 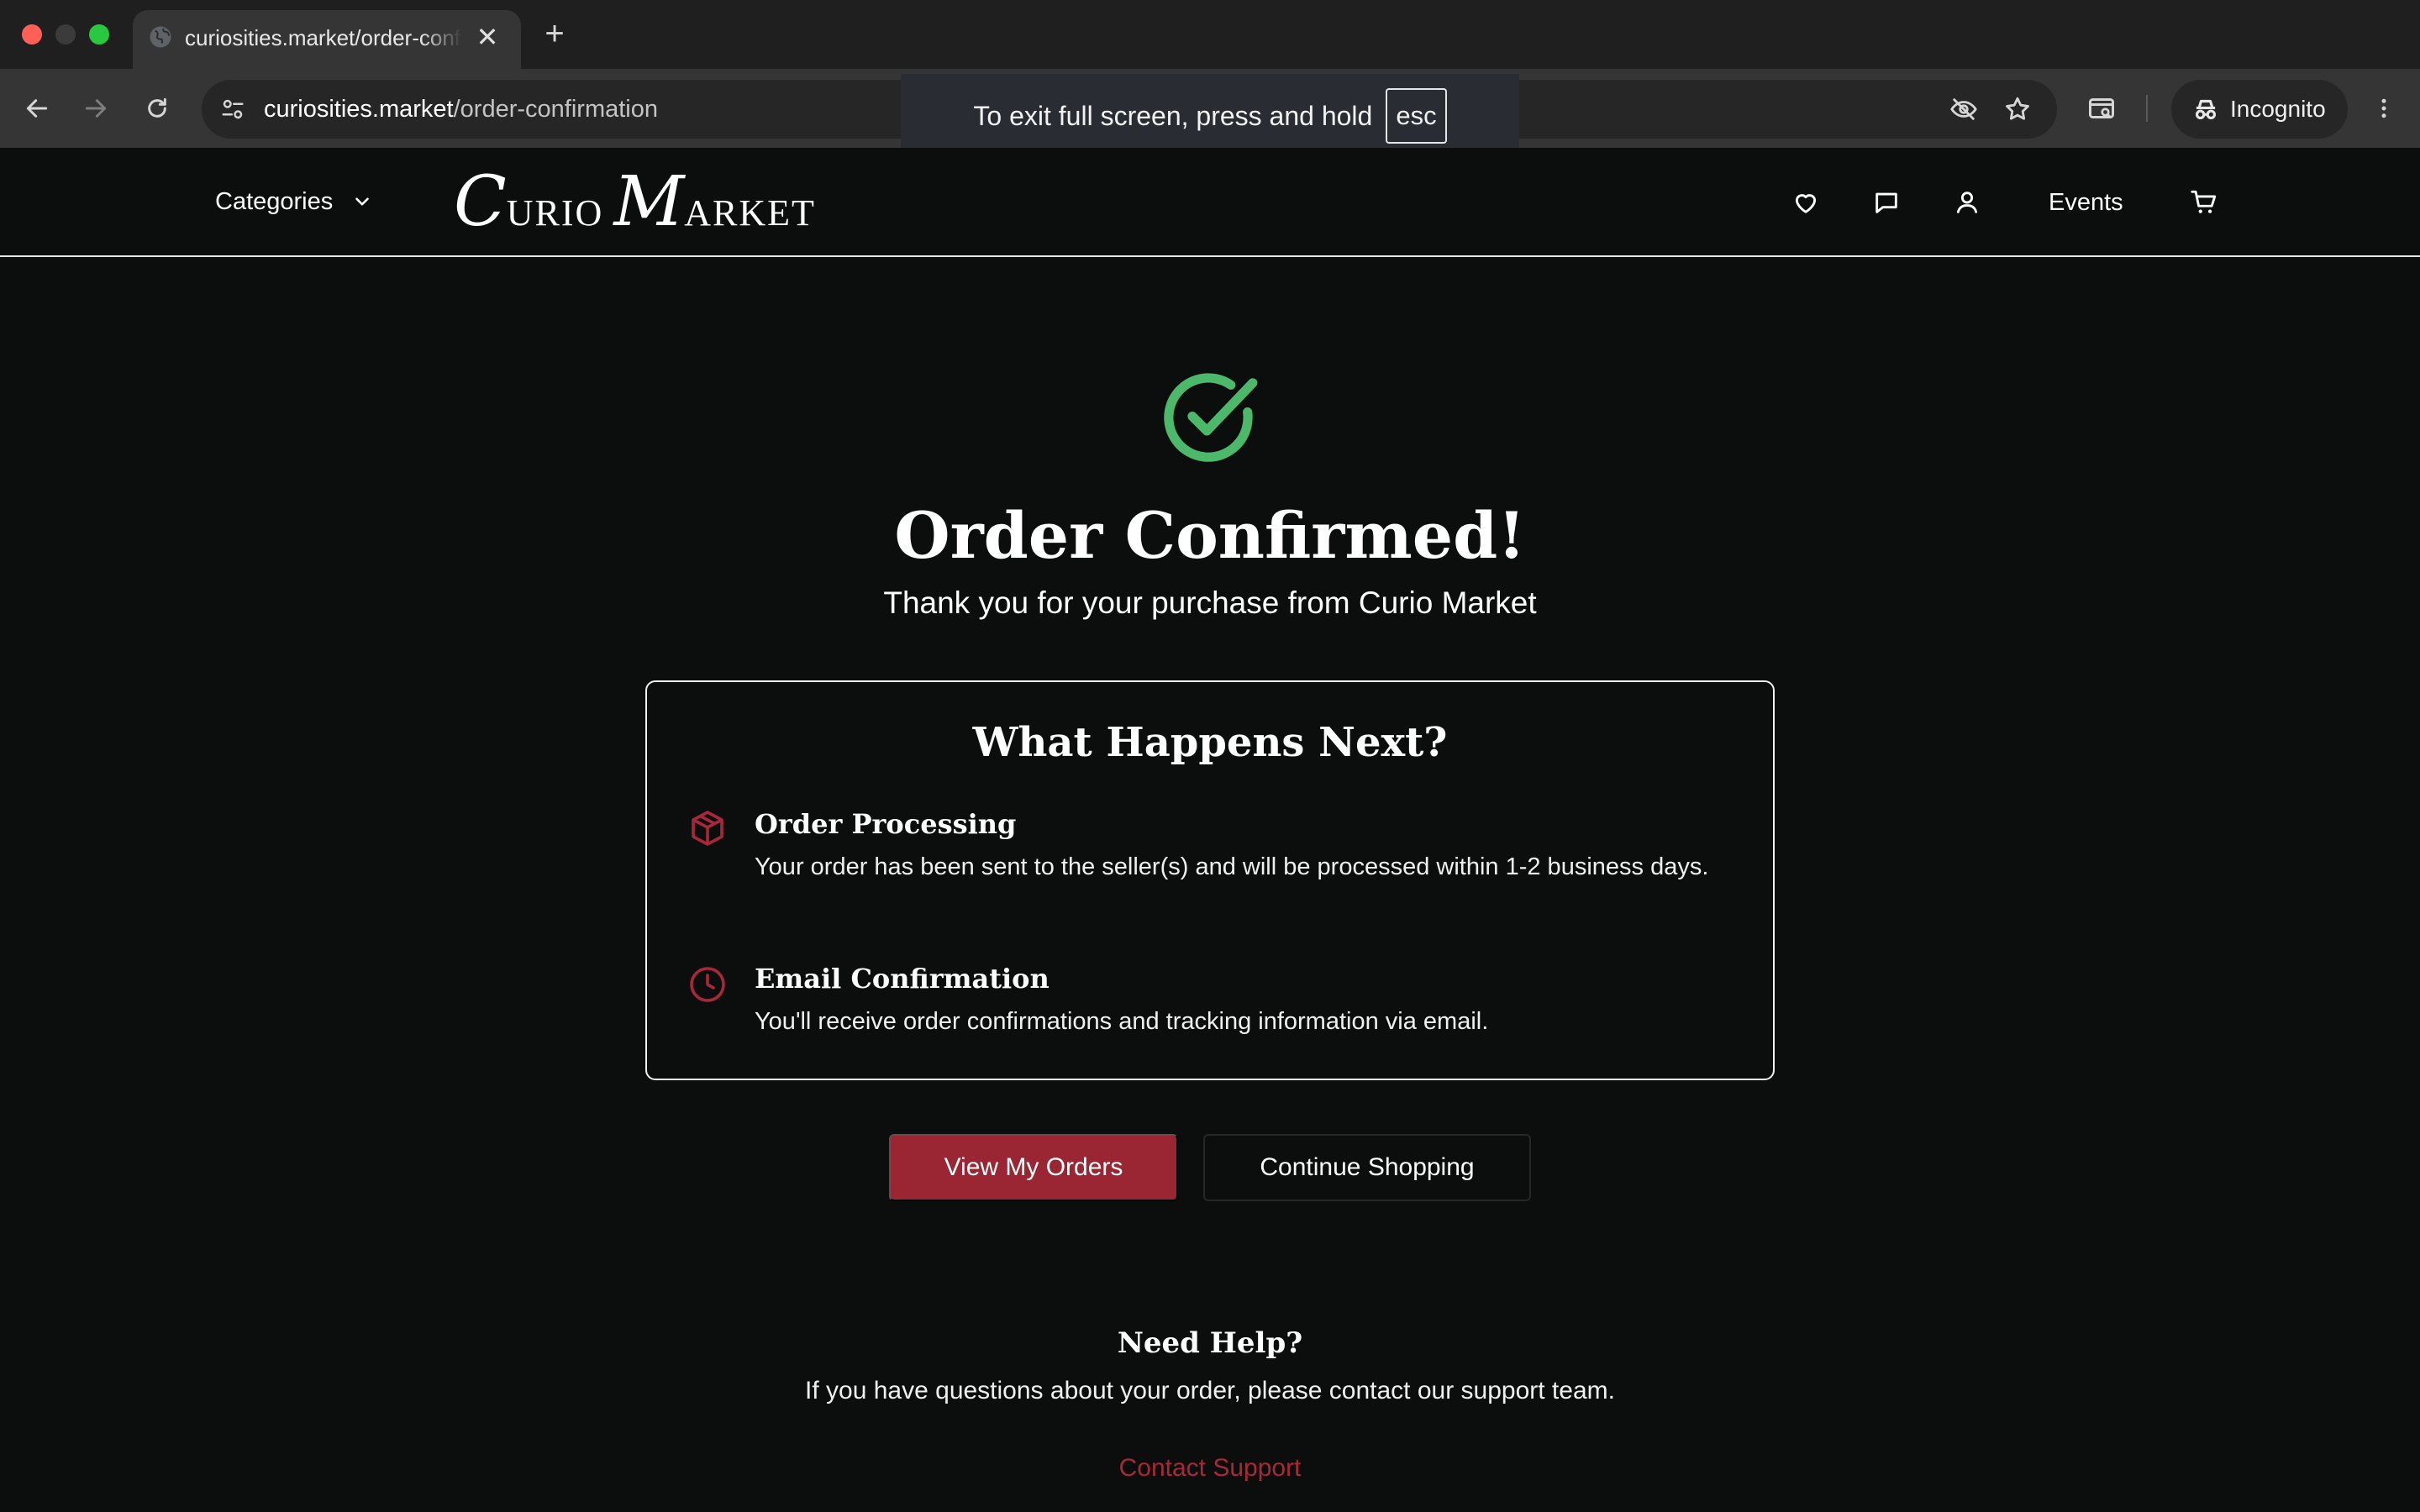 I want to click on step-title: Email Confirmation, so click(x=902, y=979).